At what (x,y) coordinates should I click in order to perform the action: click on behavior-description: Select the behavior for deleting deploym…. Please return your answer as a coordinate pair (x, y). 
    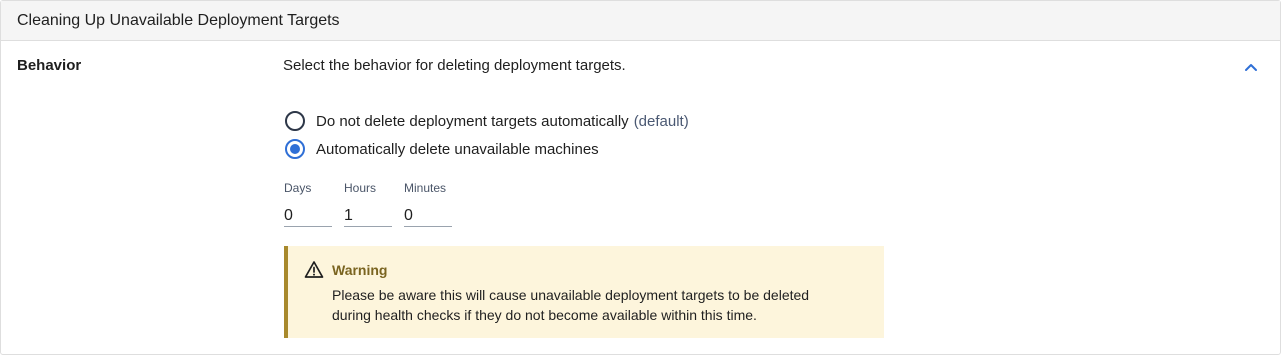
    Looking at the image, I should click on (454, 65).